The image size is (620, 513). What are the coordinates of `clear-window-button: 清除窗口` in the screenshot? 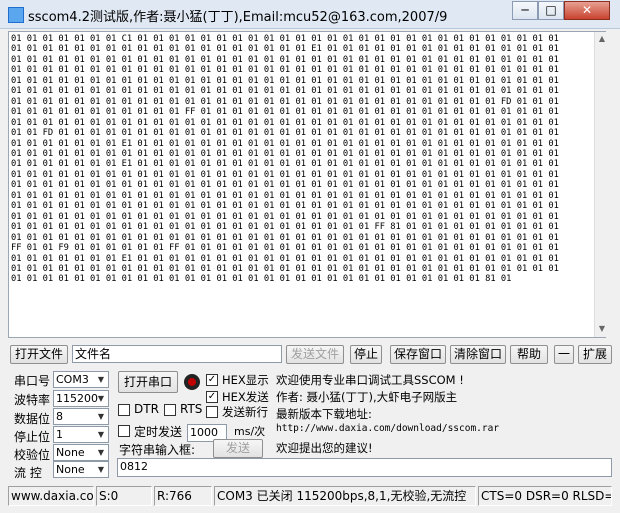 It's located at (478, 354).